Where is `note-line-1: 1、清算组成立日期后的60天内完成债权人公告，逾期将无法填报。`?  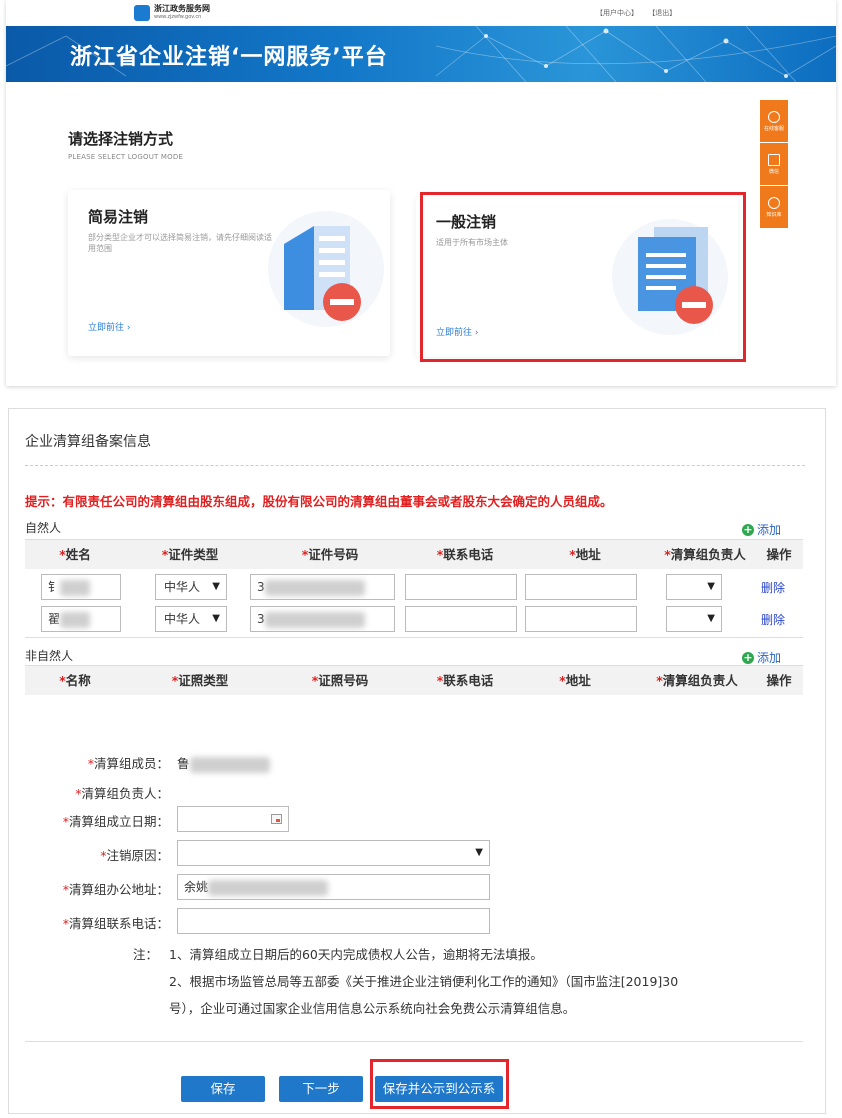 note-line-1: 1、清算组成立日期后的60天内完成债权人公告，逾期将无法填报。 is located at coordinates (356, 954).